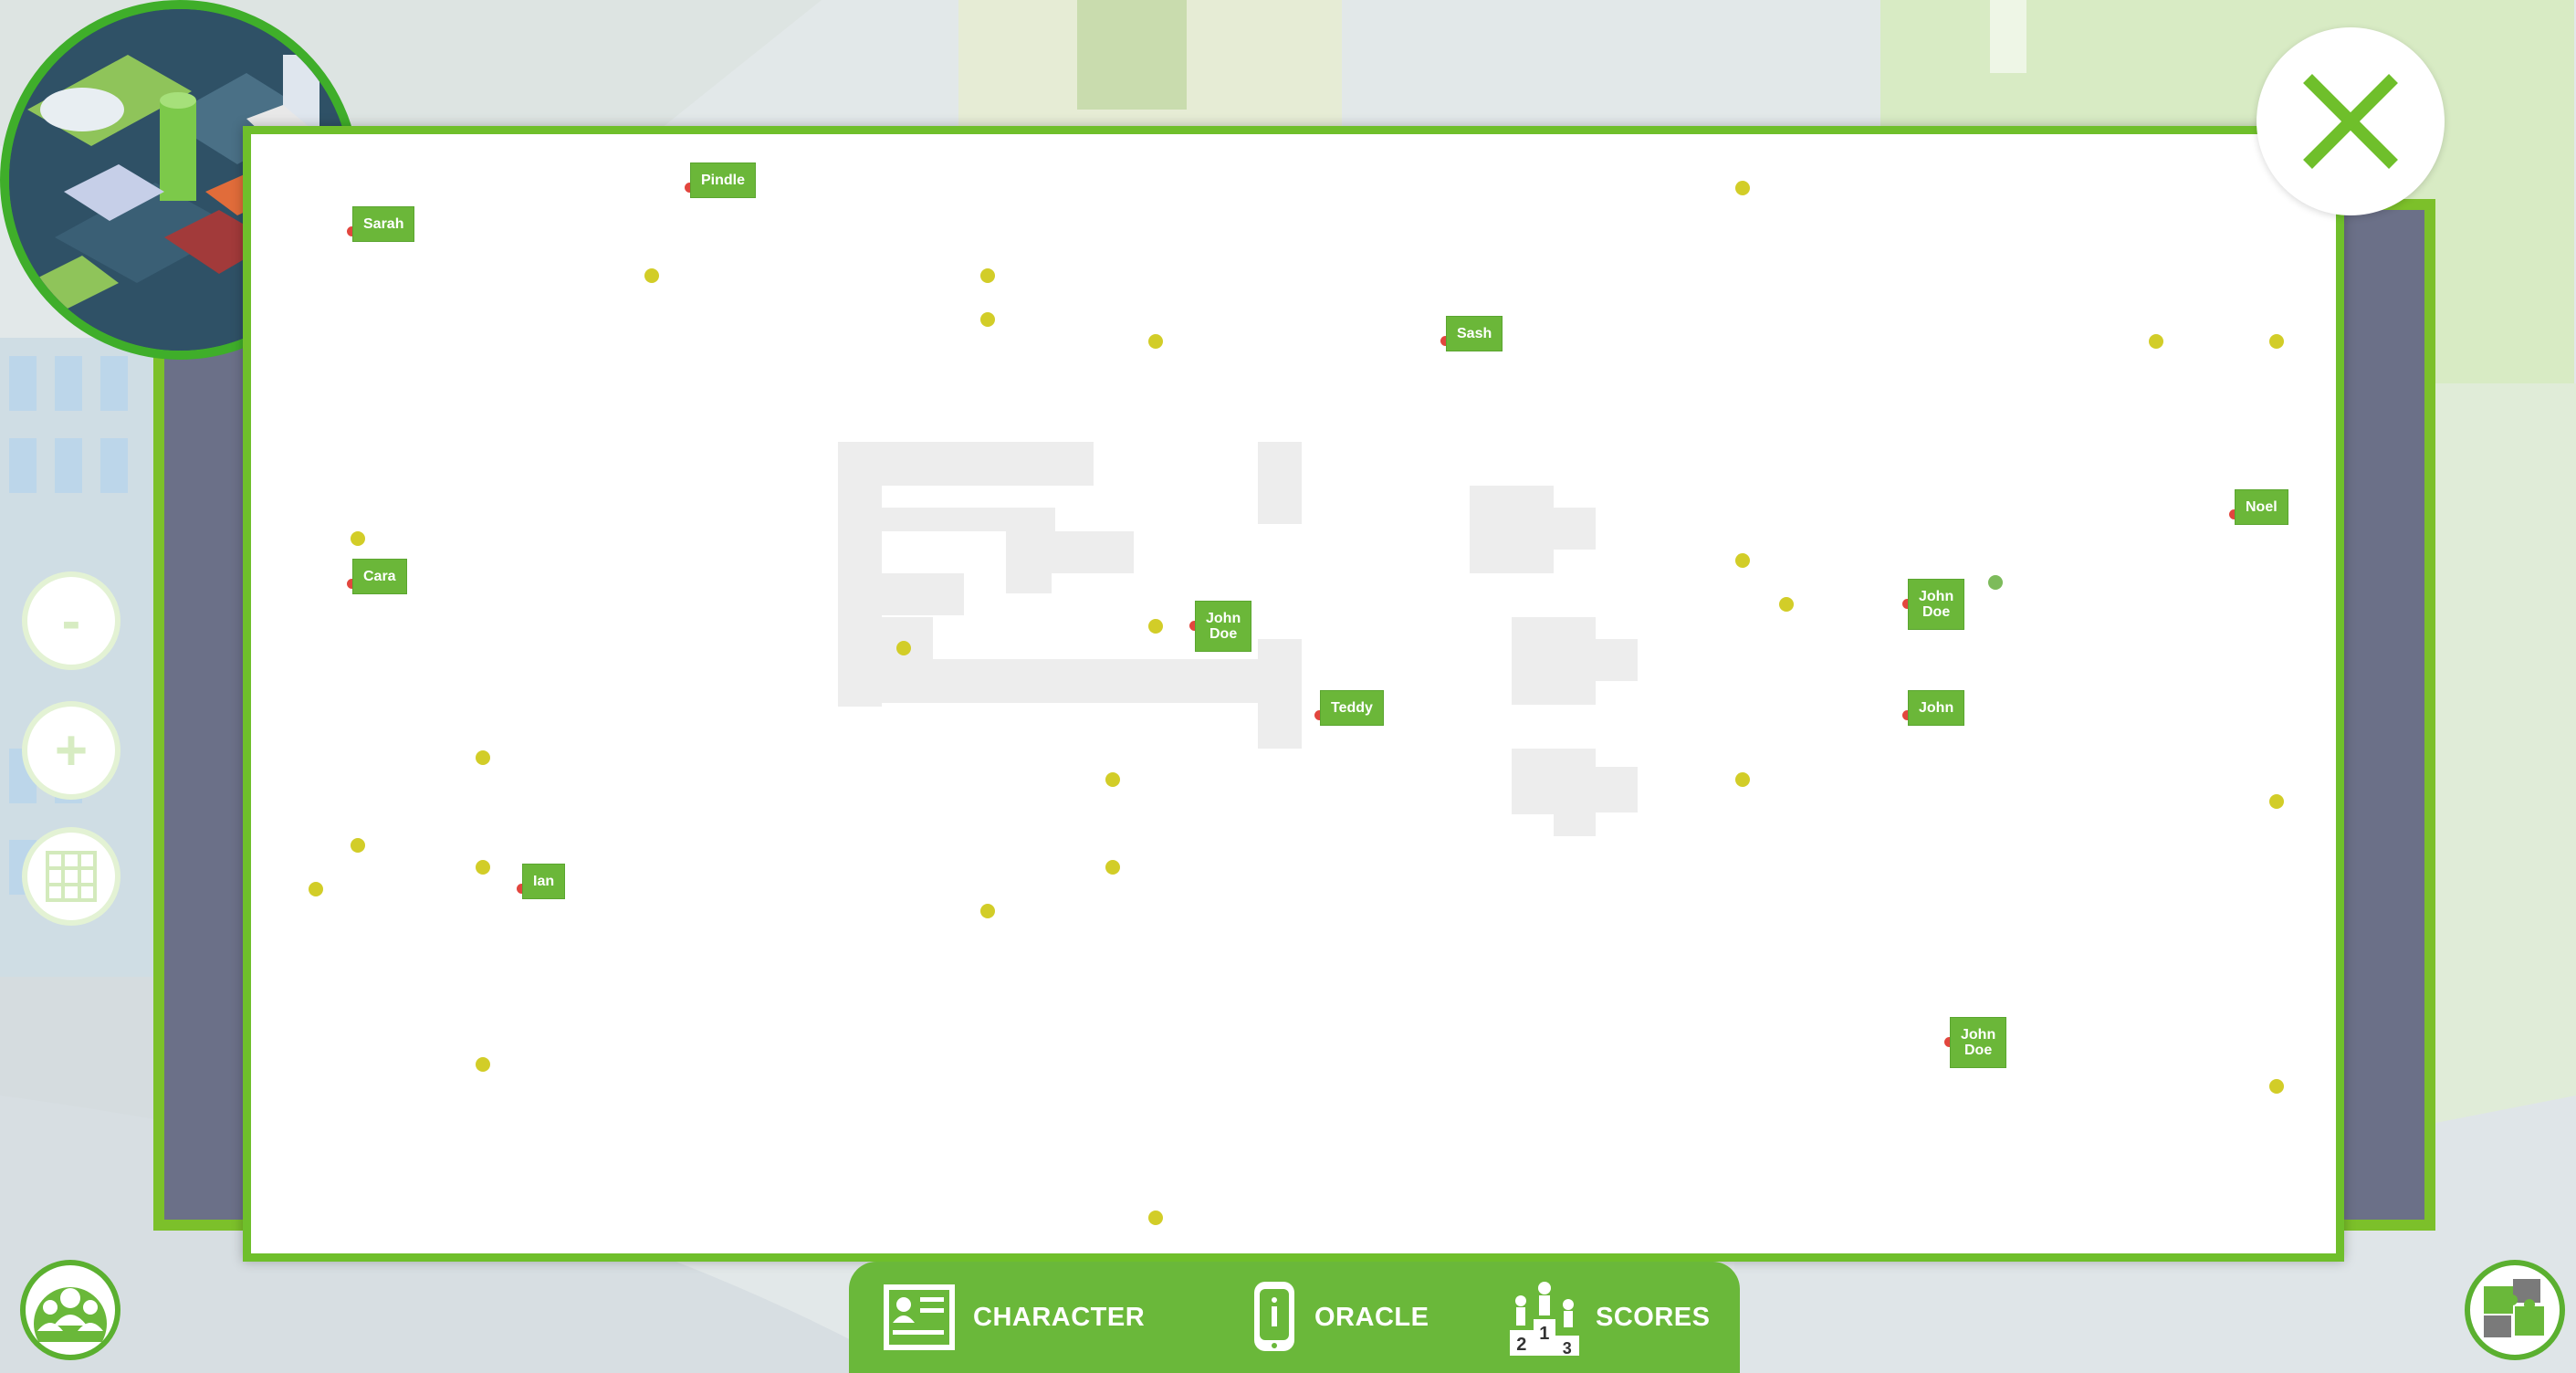 This screenshot has height=1373, width=2576. Describe the element at coordinates (71, 750) in the screenshot. I see `zoom-in-button: +` at that location.